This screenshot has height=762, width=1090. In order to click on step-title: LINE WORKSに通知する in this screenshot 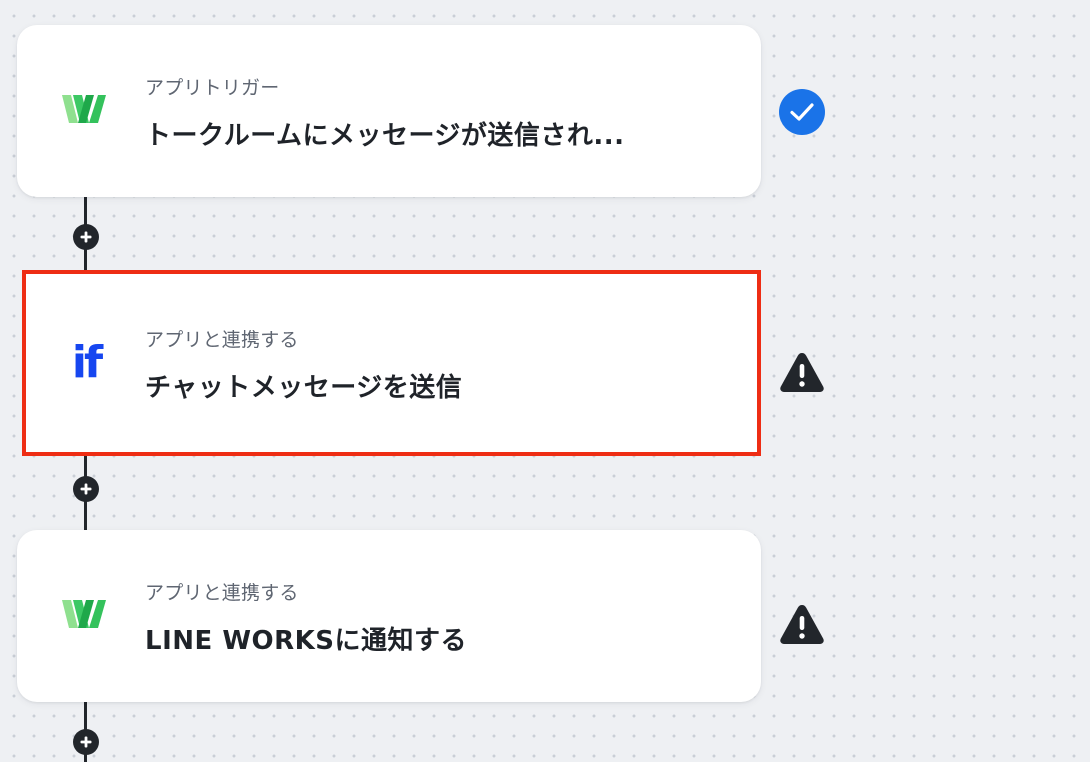, I will do `click(306, 641)`.